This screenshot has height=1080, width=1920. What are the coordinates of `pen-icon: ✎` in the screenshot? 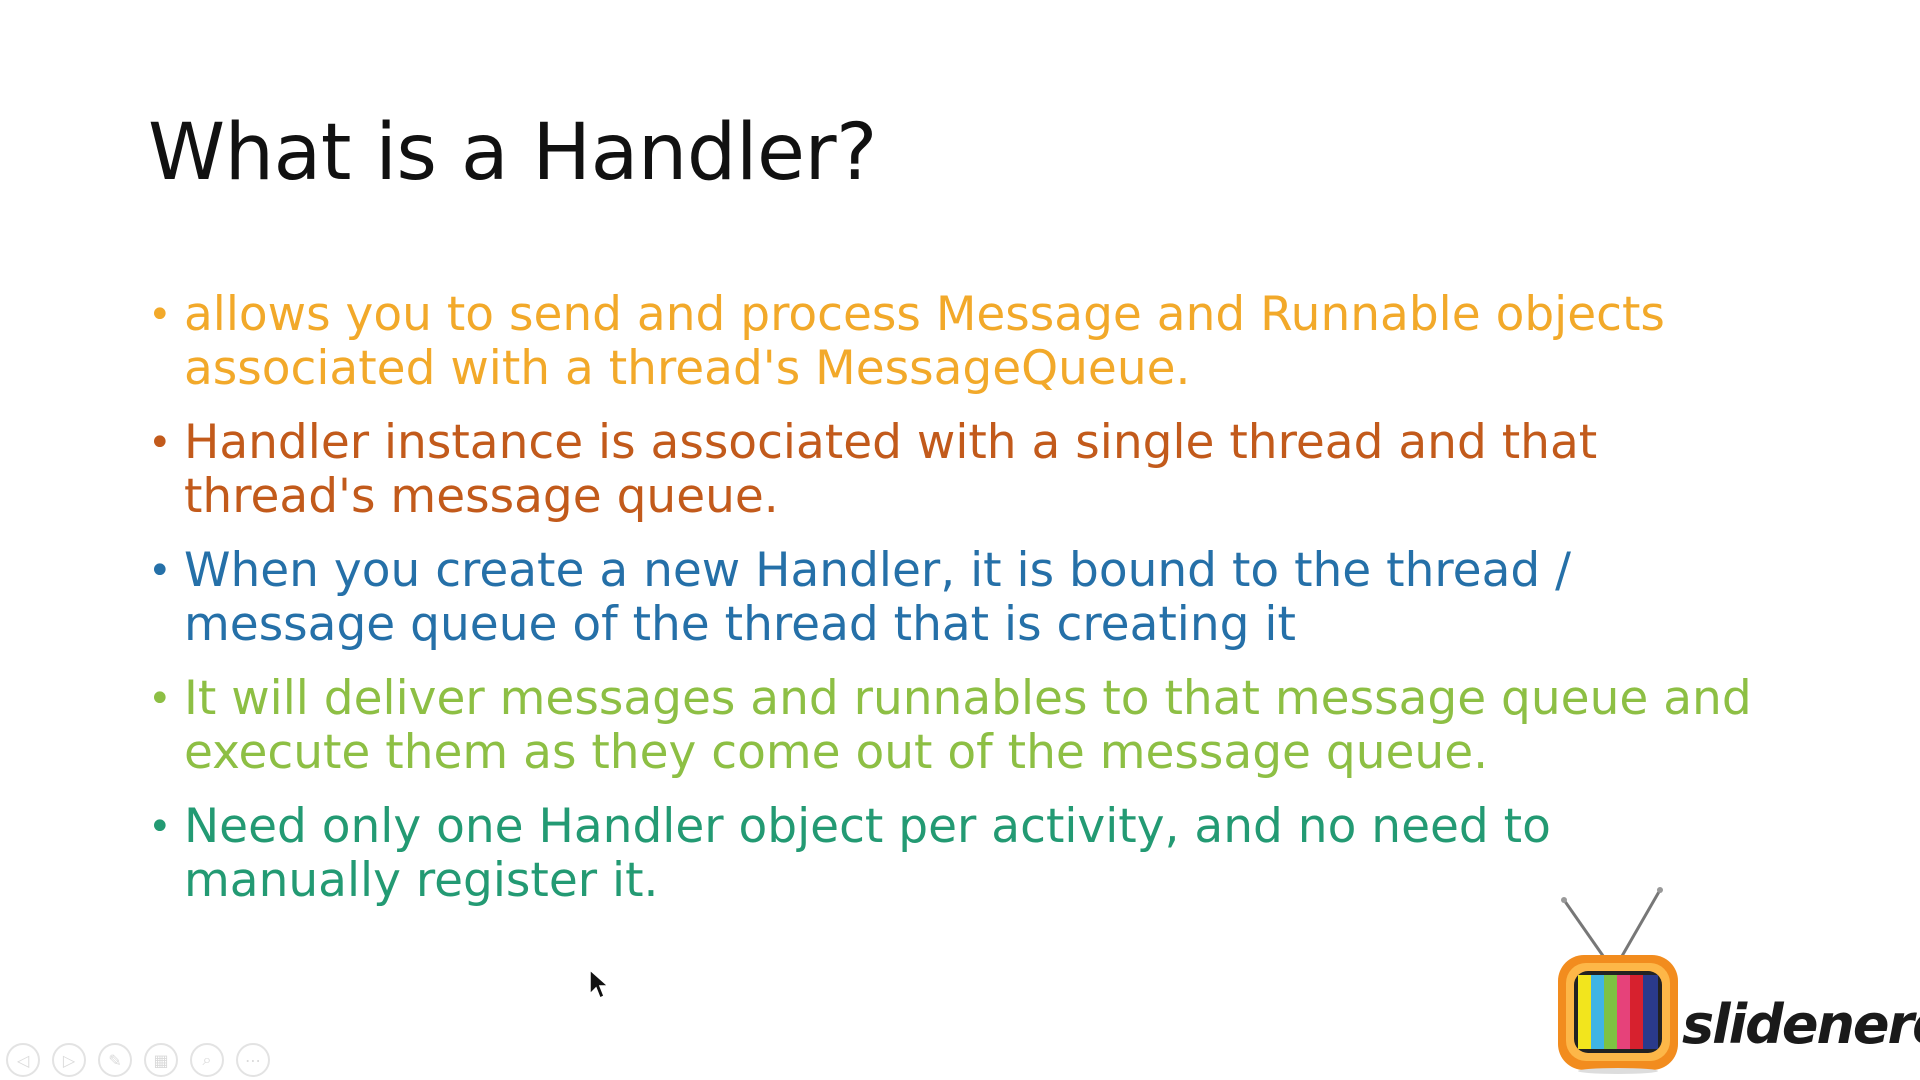 It's located at (115, 1060).